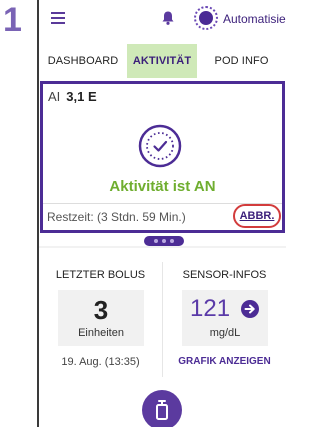  Describe the element at coordinates (162, 186) in the screenshot. I see `activity-status: Aktivität ist AN` at that location.